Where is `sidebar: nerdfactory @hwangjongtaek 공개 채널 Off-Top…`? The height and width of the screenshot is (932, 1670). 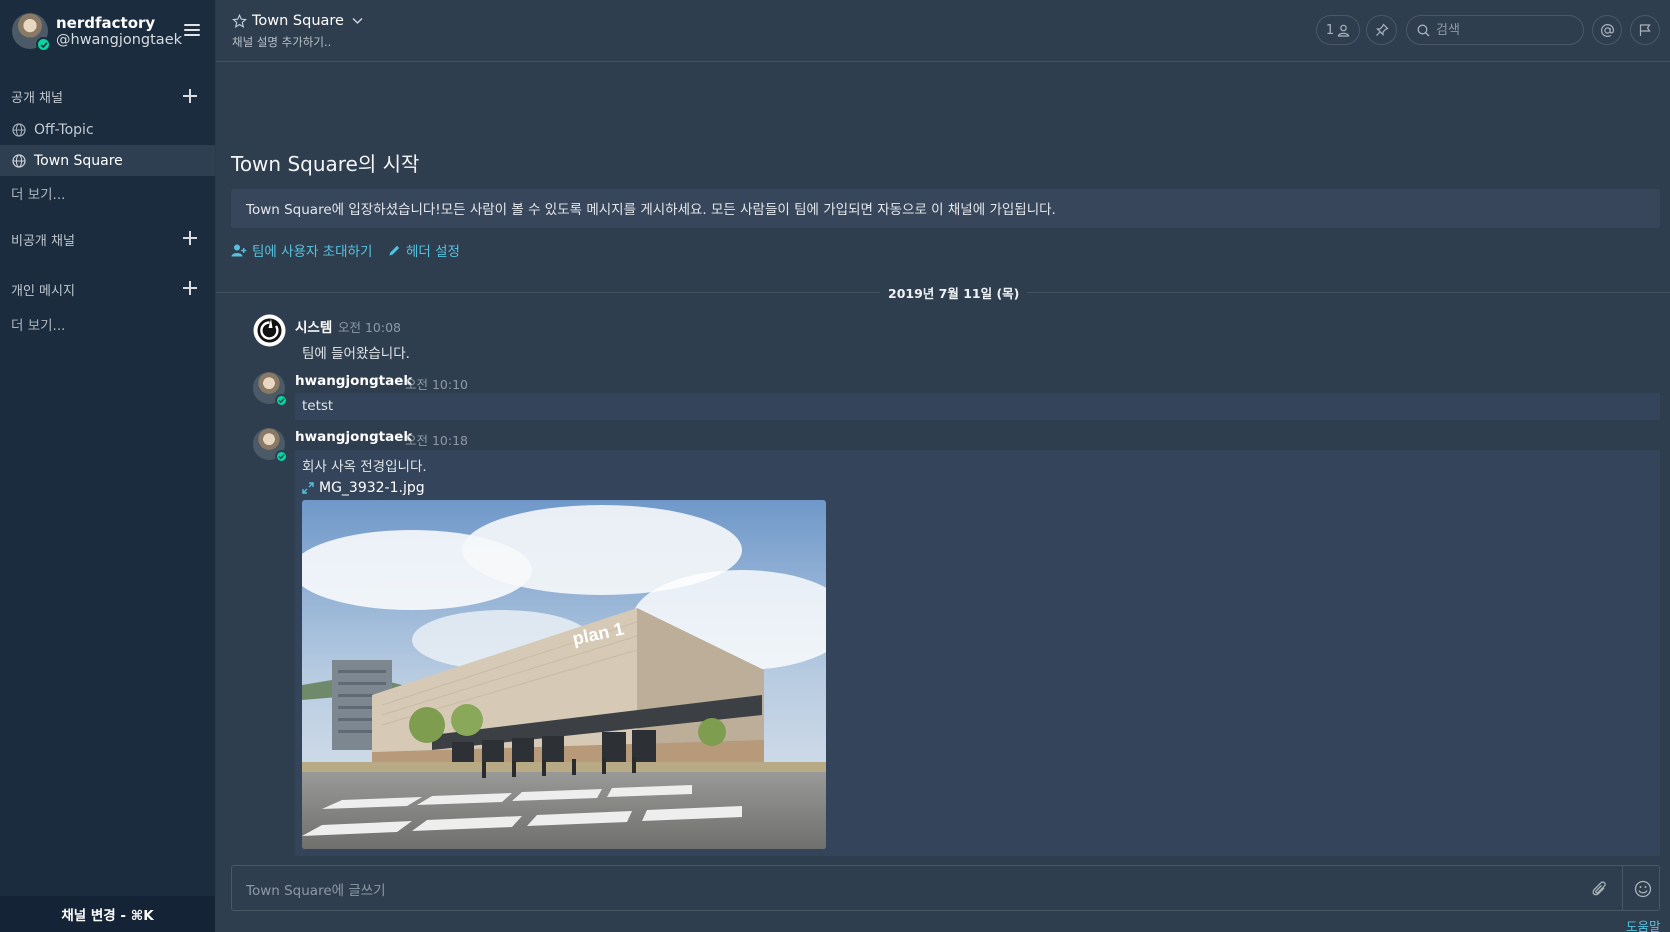 sidebar: nerdfactory @hwangjongtaek 공개 채널 Off-Top… is located at coordinates (108, 466).